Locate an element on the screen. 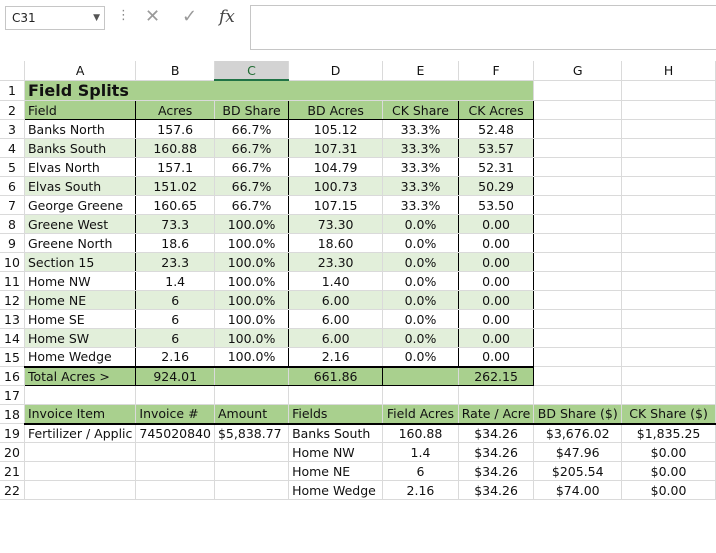 This screenshot has height=553, width=716. table-cell: 745020840 is located at coordinates (175, 433).